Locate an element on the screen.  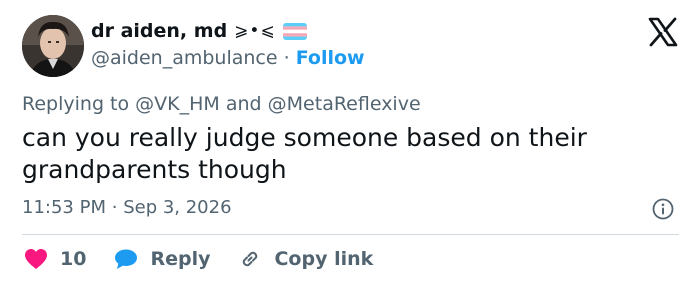
replying-prefix: Replying to is located at coordinates (76, 104).